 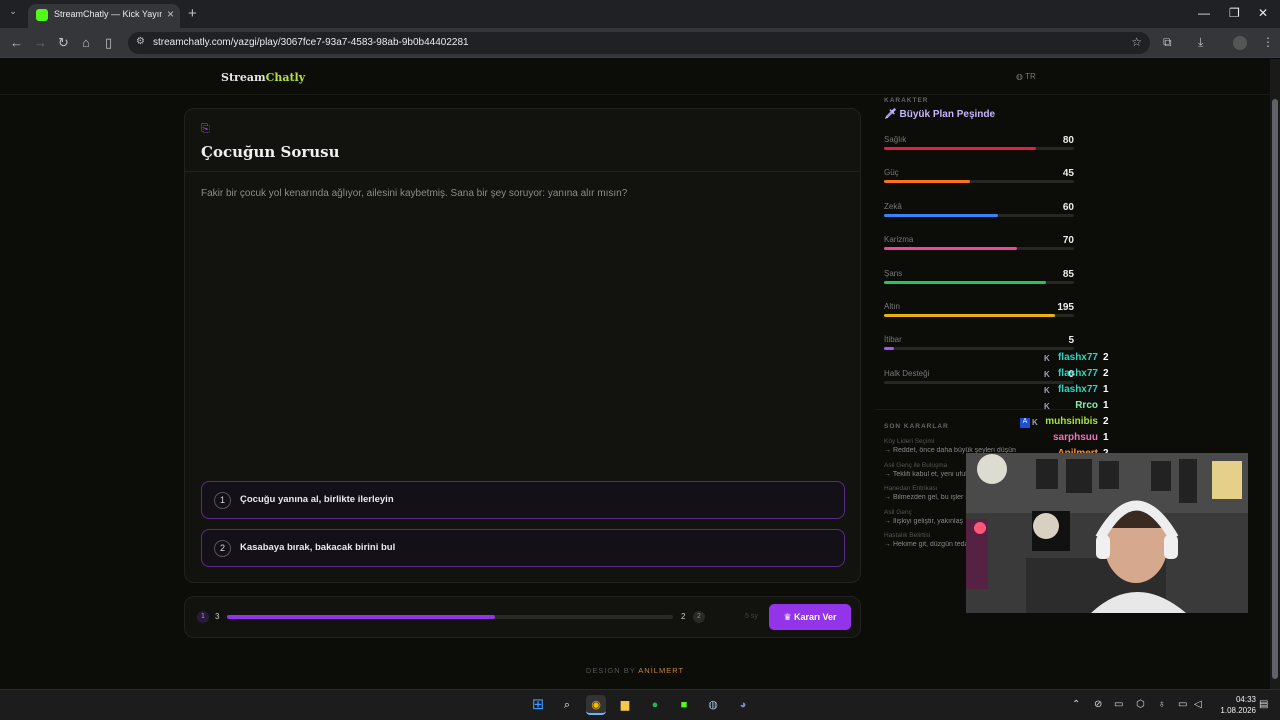 What do you see at coordinates (523, 500) in the screenshot?
I see `option-1: 1 Çocuğu yanına al, birlikte ilerleyin` at bounding box center [523, 500].